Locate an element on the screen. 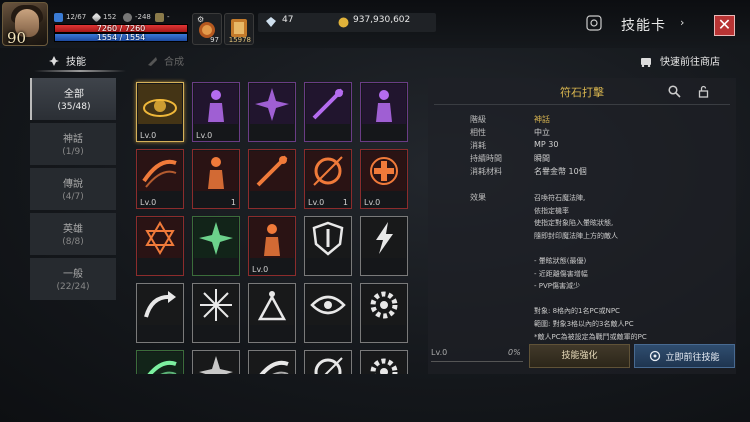  tab-skill: 技能 is located at coordinates (67, 60).